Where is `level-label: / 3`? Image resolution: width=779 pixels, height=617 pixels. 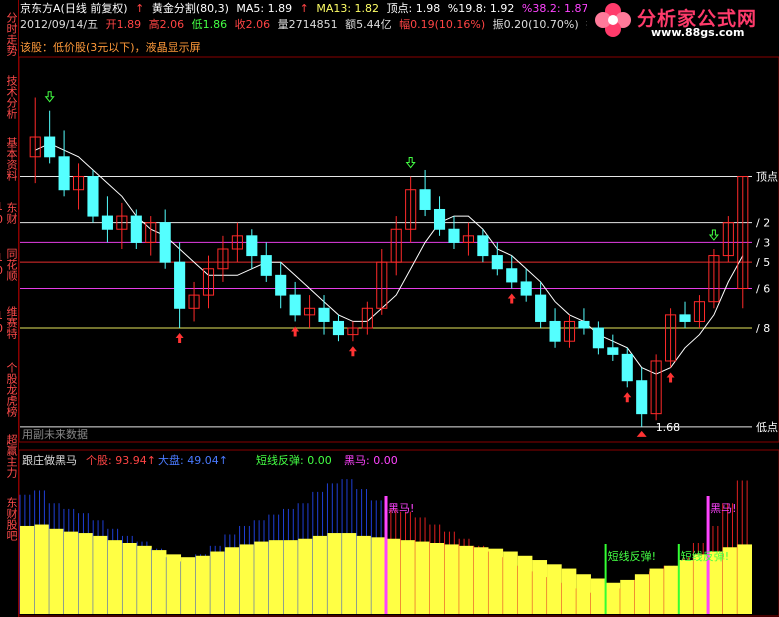 level-label: / 3 is located at coordinates (763, 242).